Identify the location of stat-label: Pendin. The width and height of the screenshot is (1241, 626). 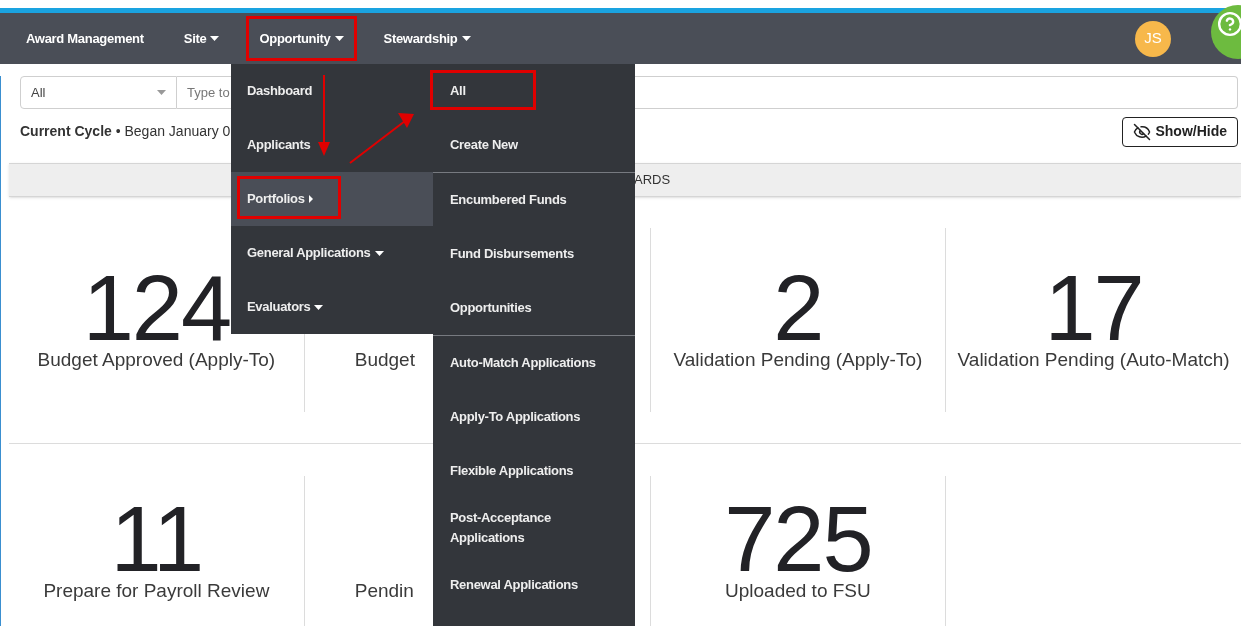
(384, 591).